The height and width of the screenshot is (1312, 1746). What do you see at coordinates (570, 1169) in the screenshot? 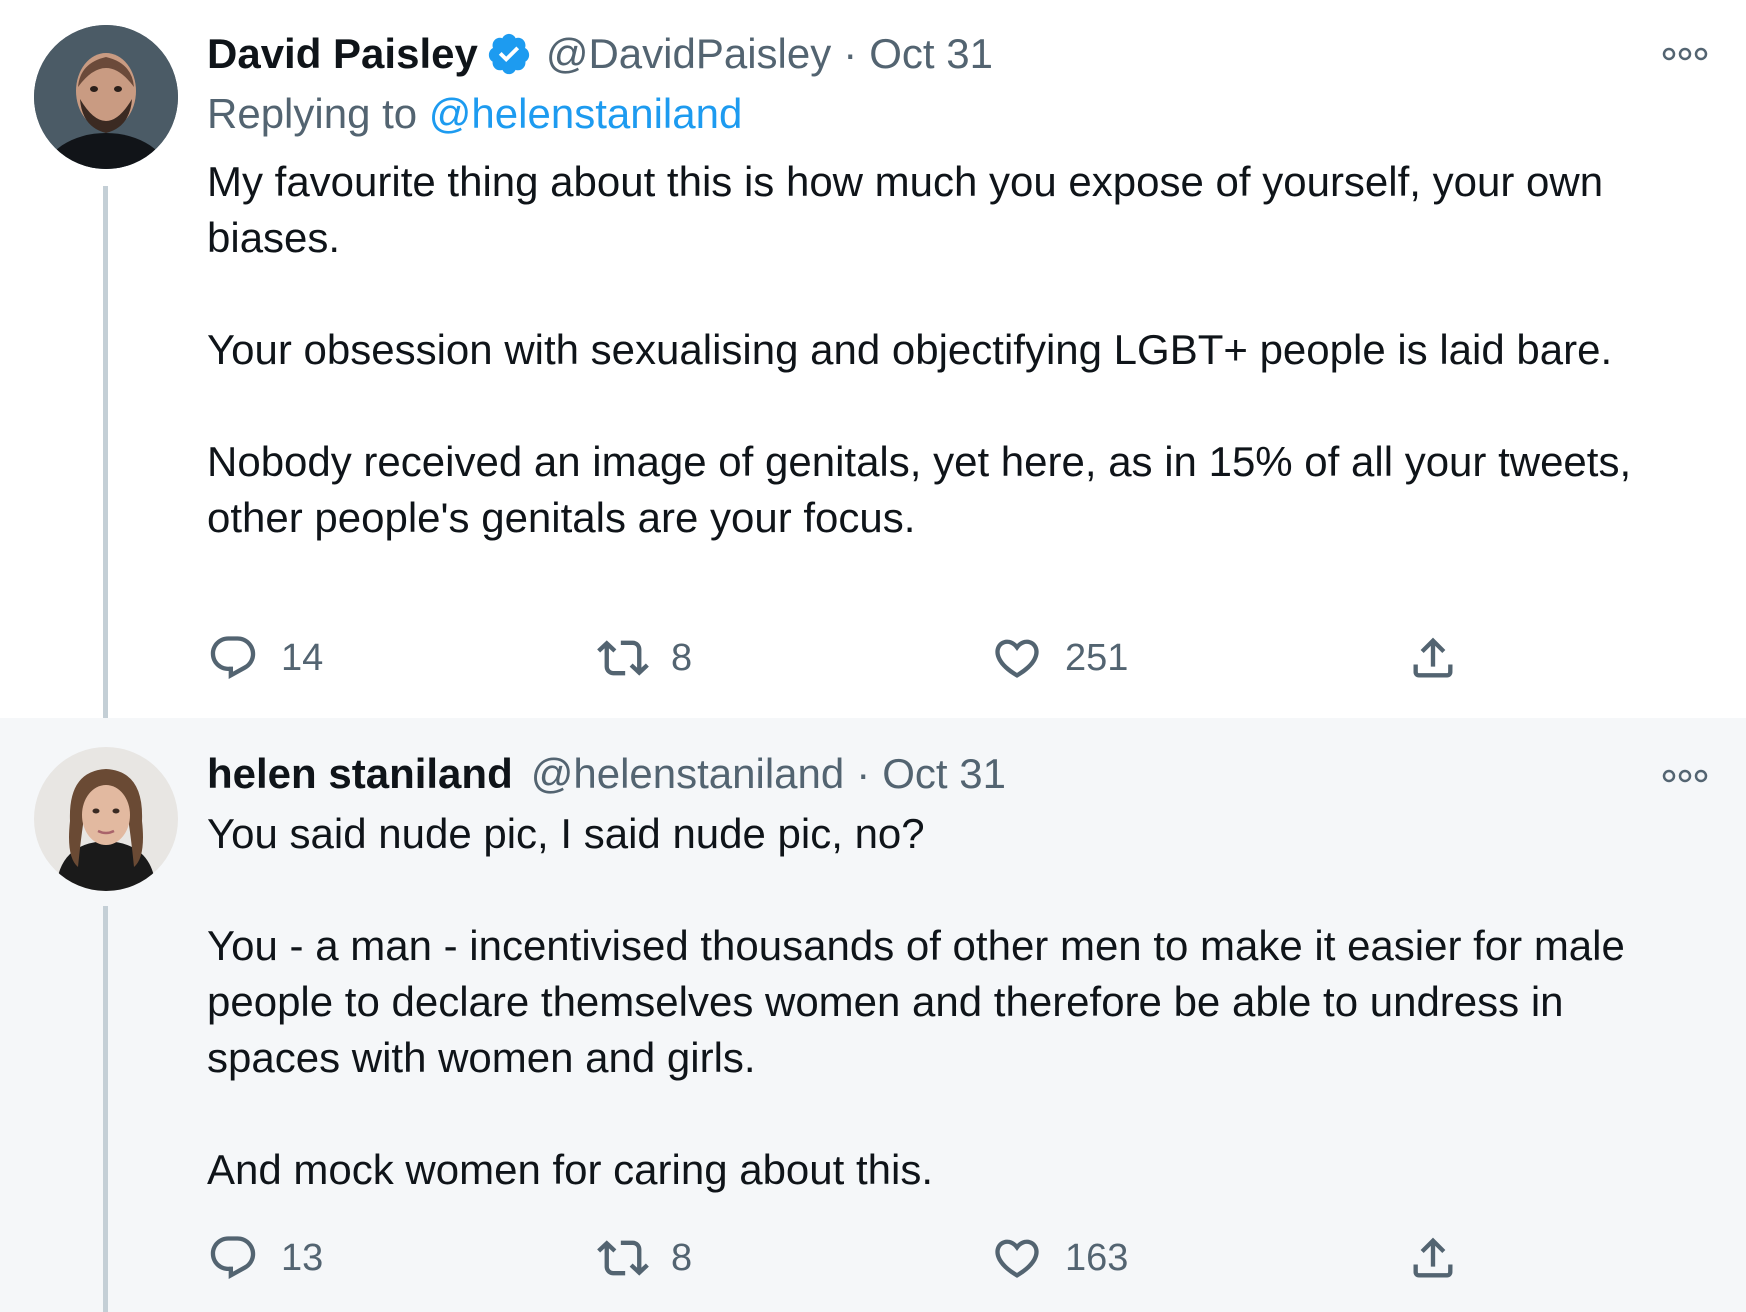
I see `tweet-paragraph: And mock women for caring about this.` at bounding box center [570, 1169].